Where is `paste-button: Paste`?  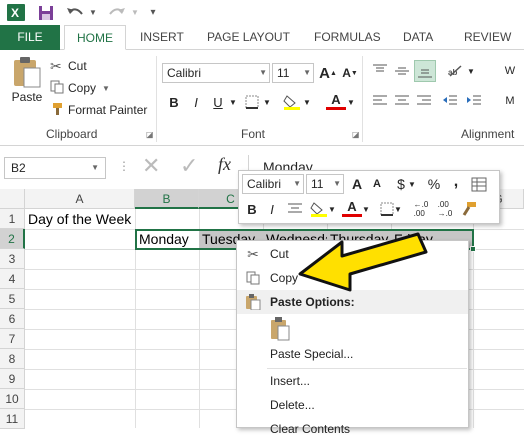
paste-button: Paste is located at coordinates (27, 85).